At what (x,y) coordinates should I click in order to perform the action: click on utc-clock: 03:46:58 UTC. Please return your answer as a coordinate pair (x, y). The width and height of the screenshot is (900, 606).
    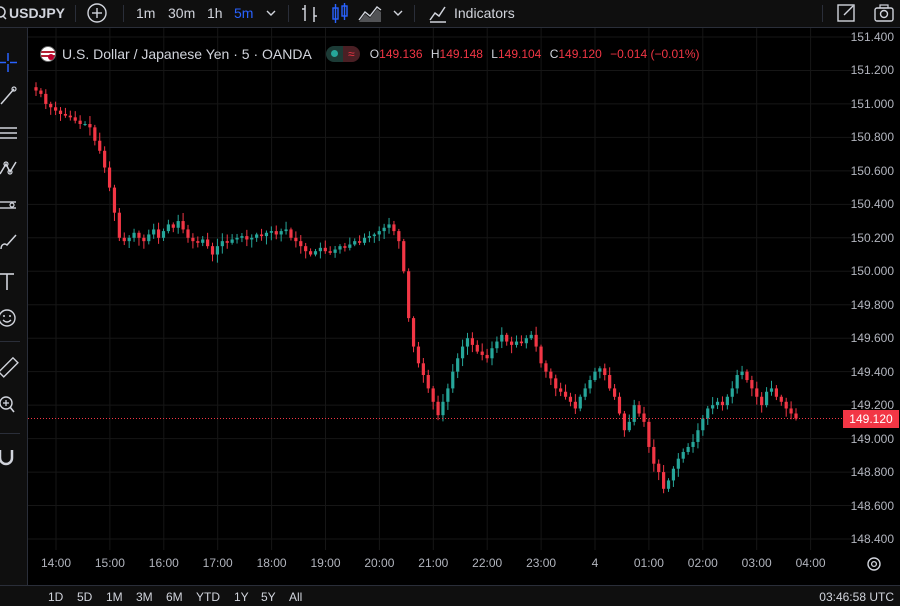
    Looking at the image, I should click on (856, 597).